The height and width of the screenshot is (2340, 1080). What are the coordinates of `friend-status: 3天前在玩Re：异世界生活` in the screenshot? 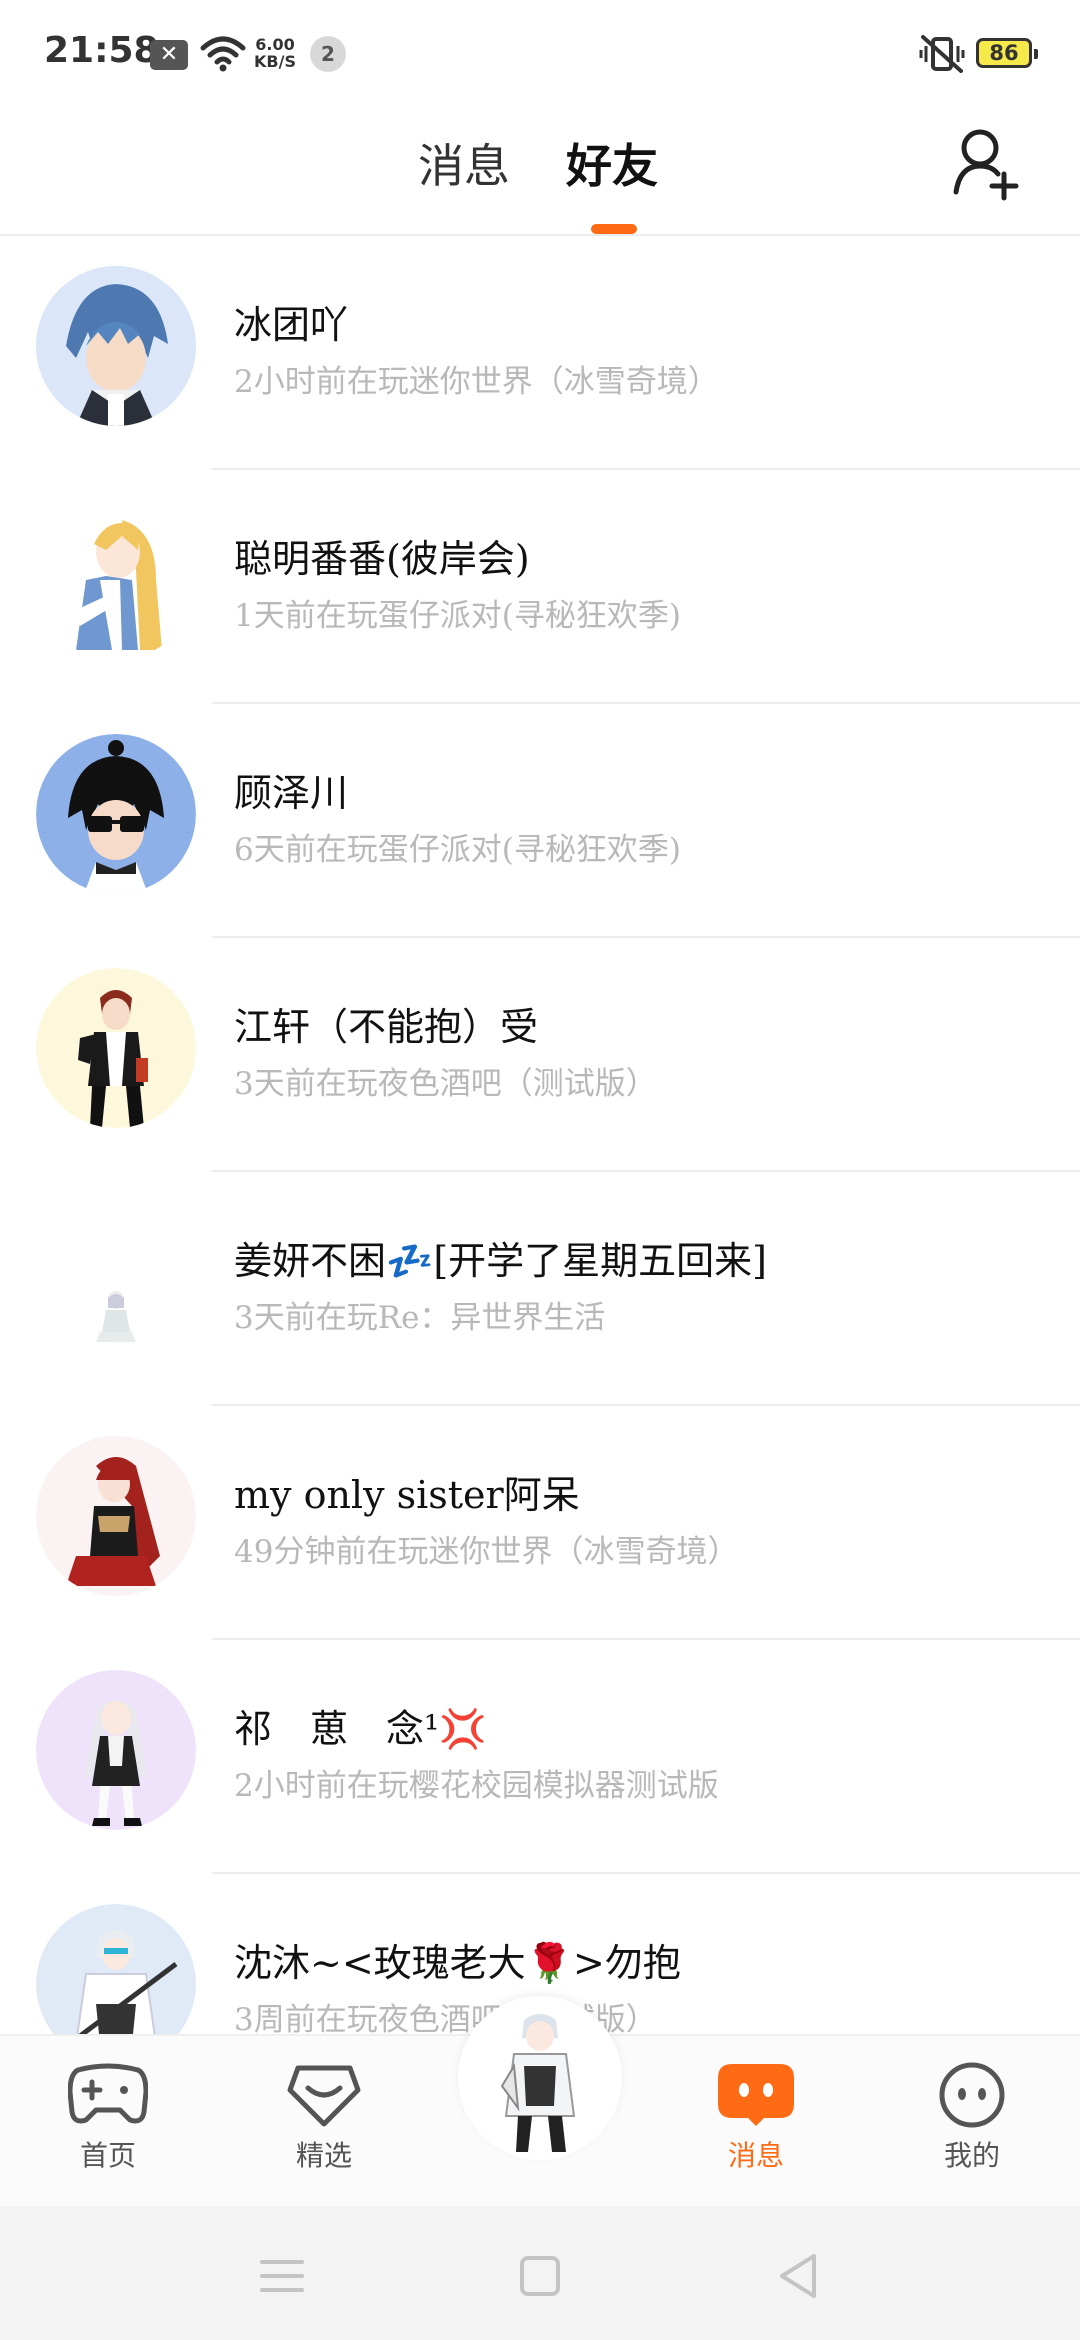 It's located at (420, 1318).